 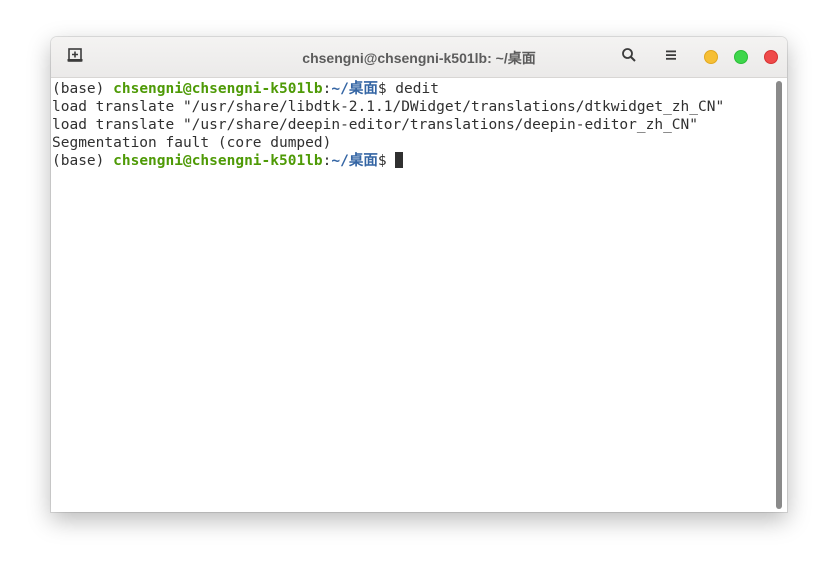 I want to click on scrollbar-thumb, so click(x=779, y=295).